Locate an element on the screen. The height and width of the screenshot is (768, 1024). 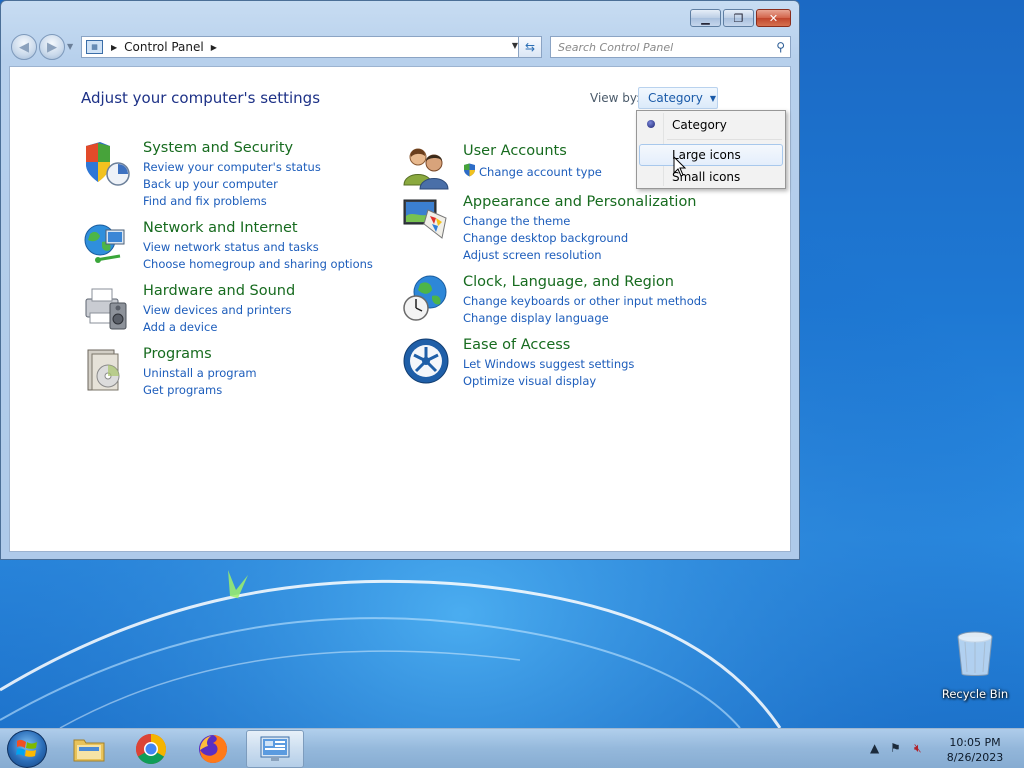
view-by-menu: Category Large icons Small icons is located at coordinates (711, 149).